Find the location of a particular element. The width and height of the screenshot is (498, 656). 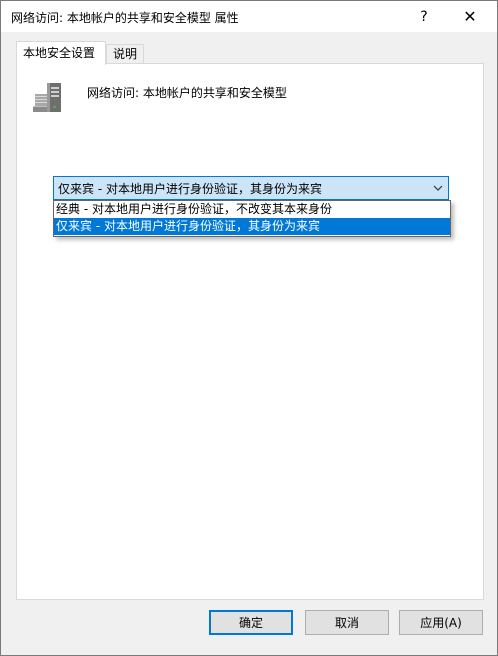

close-button: ✕ is located at coordinates (470, 16).